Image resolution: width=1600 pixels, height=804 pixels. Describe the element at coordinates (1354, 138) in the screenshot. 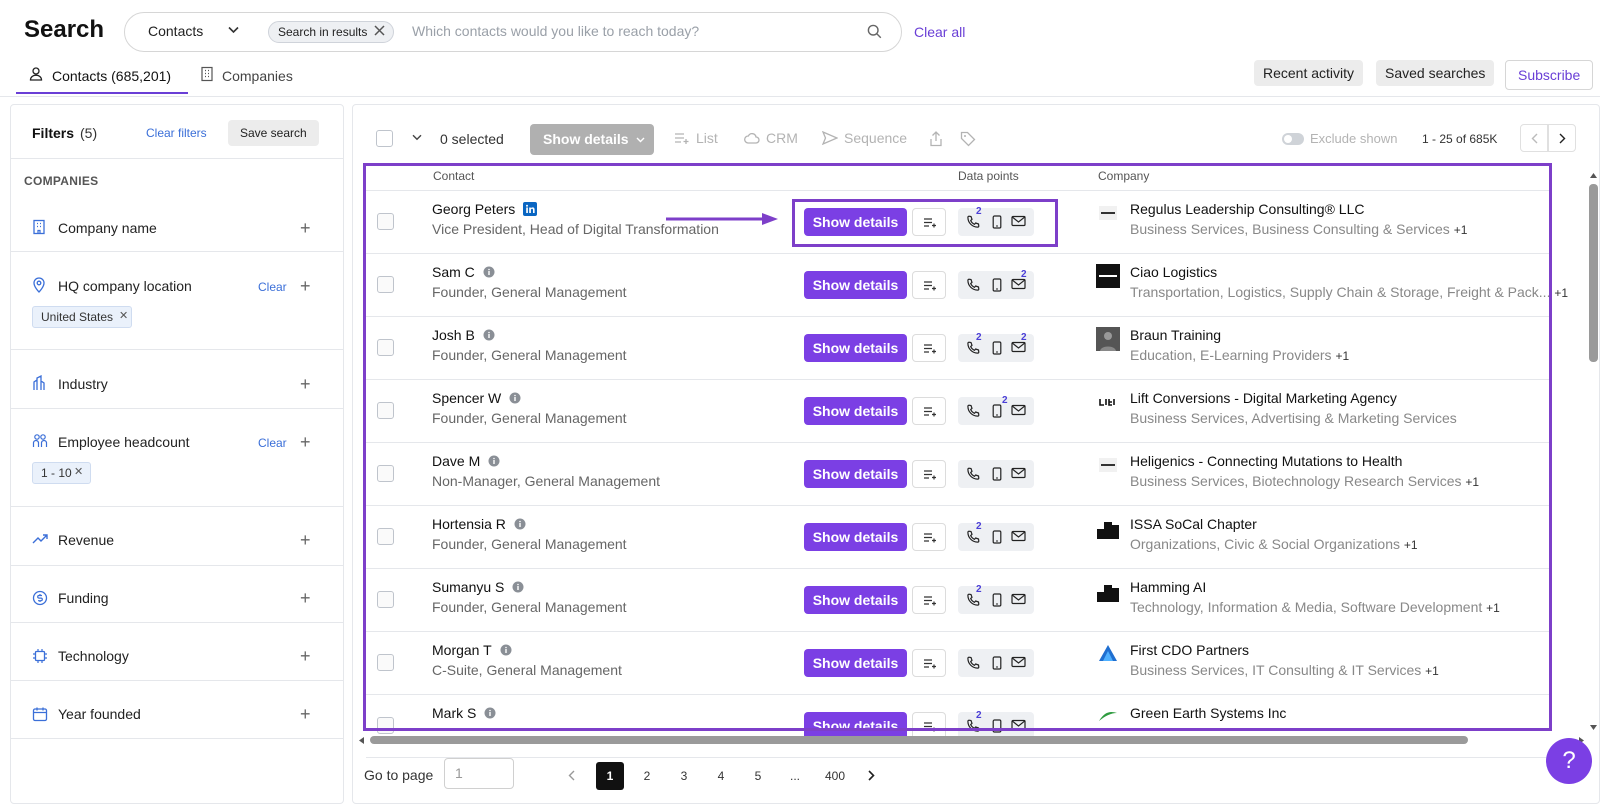

I see `exclude-shown-label: Exclude shown` at that location.